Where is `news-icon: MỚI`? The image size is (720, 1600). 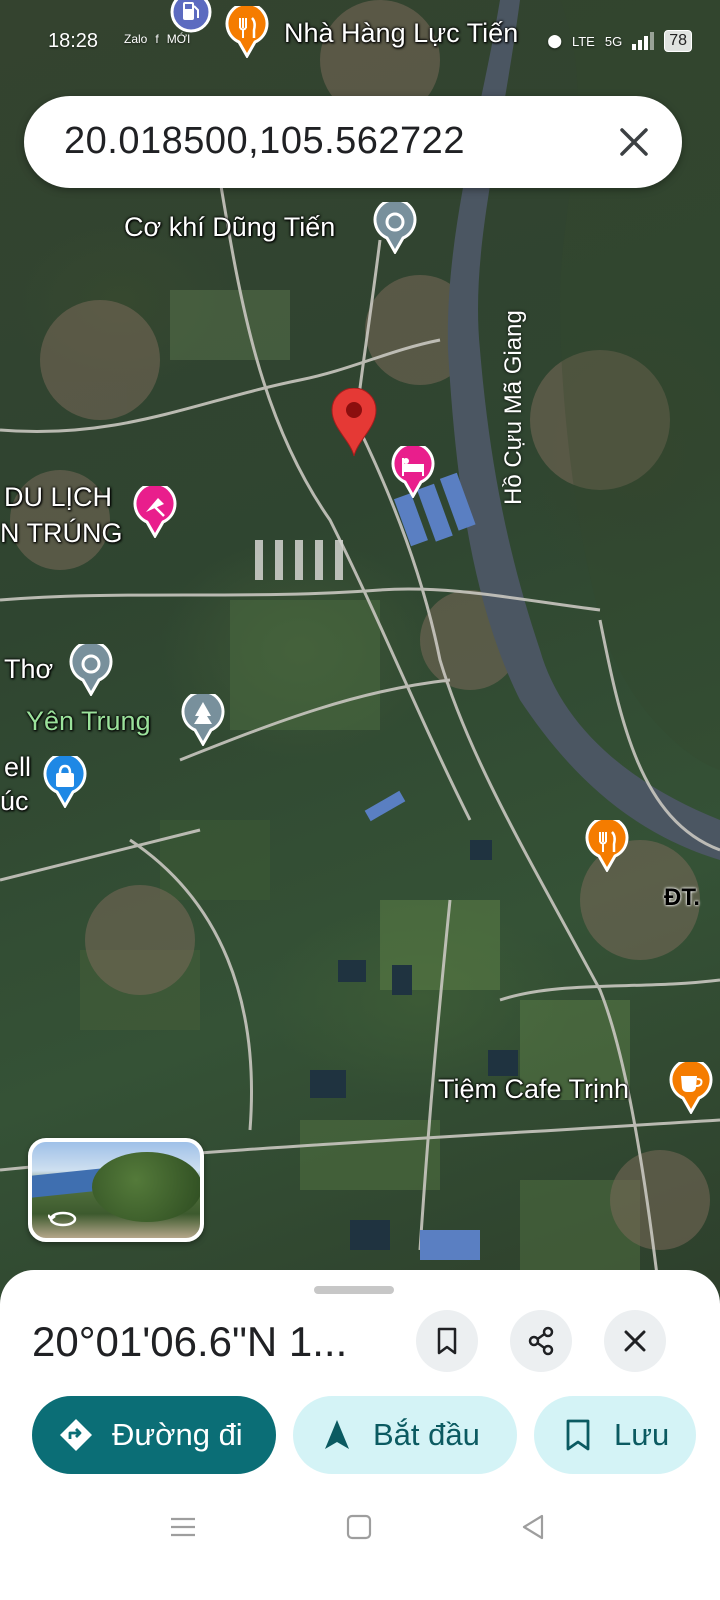
news-icon: MỚI is located at coordinates (178, 39).